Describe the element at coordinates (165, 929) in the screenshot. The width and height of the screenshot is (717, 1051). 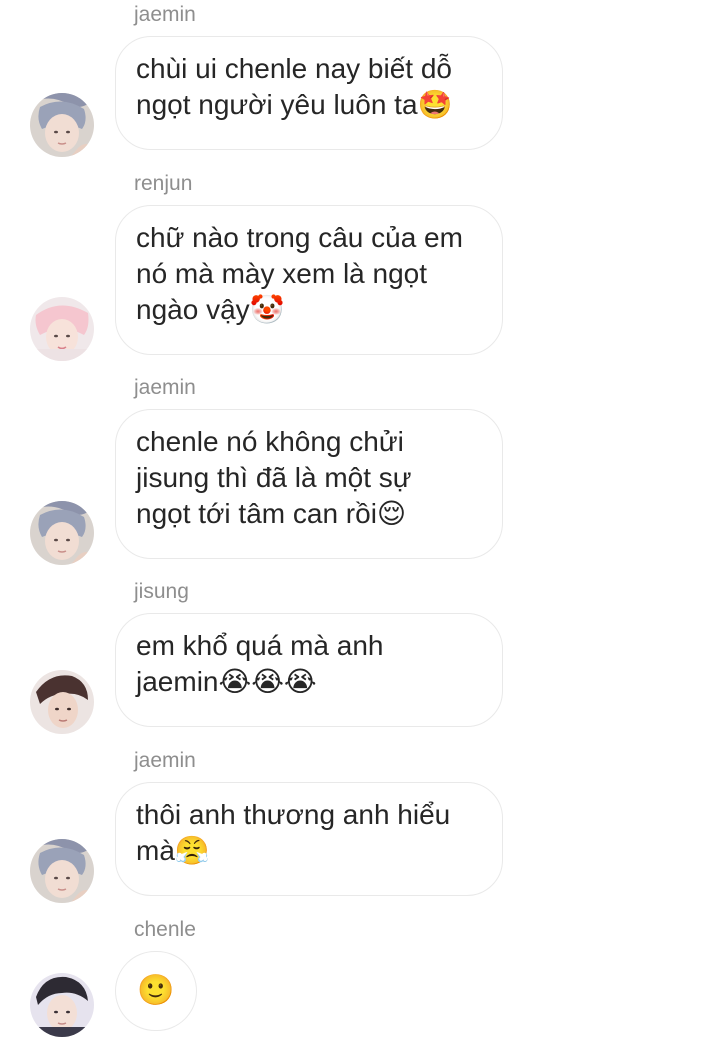
I see `message-sender-name: chenle` at that location.